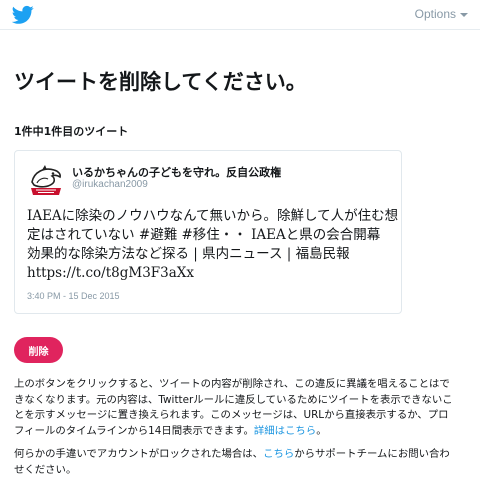 This screenshot has height=492, width=480. I want to click on delete-button: 削除, so click(38, 350).